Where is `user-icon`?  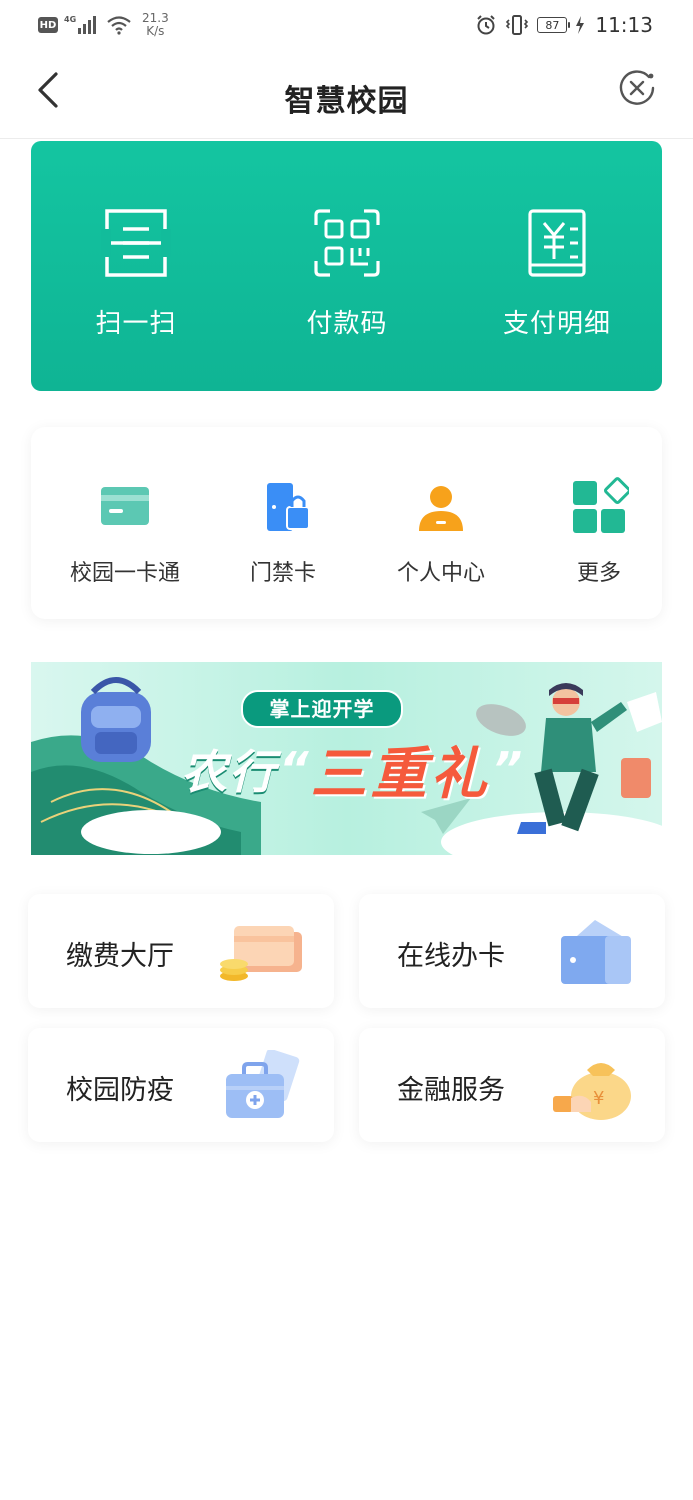
user-icon is located at coordinates (441, 508).